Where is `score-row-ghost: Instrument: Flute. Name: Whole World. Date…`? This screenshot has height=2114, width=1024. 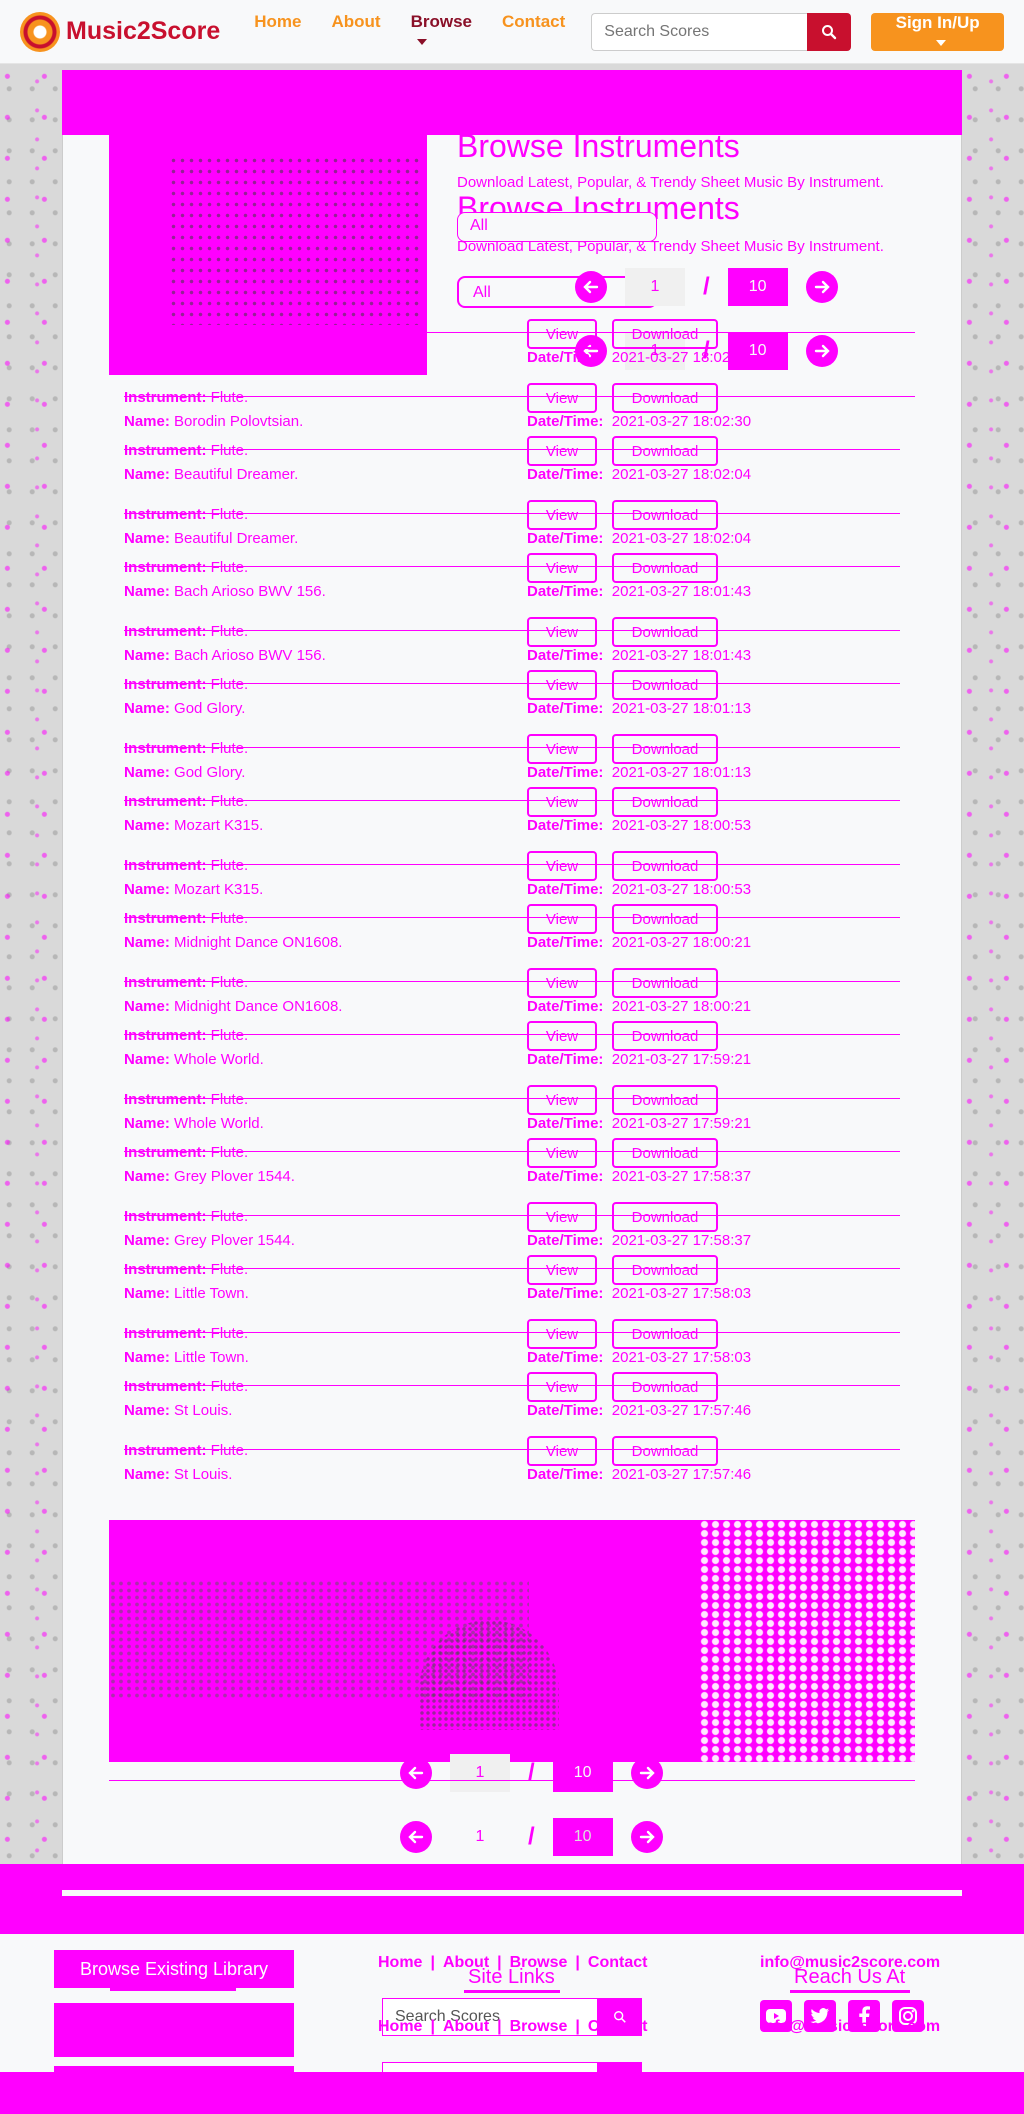 score-row-ghost: Instrument: Flute. Name: Whole World. Date… is located at coordinates (512, 1086).